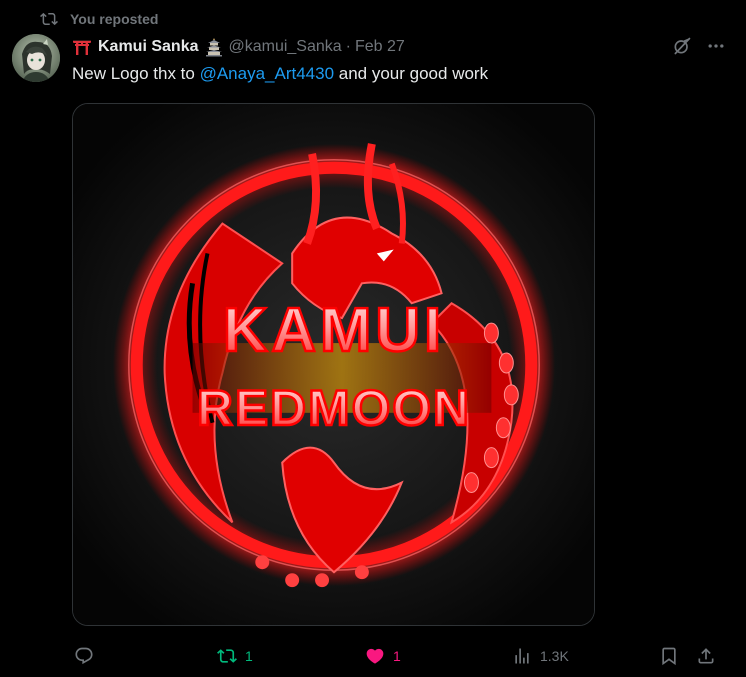 This screenshot has width=746, height=677. I want to click on mention-link: @Anaya_Art4430, so click(267, 73).